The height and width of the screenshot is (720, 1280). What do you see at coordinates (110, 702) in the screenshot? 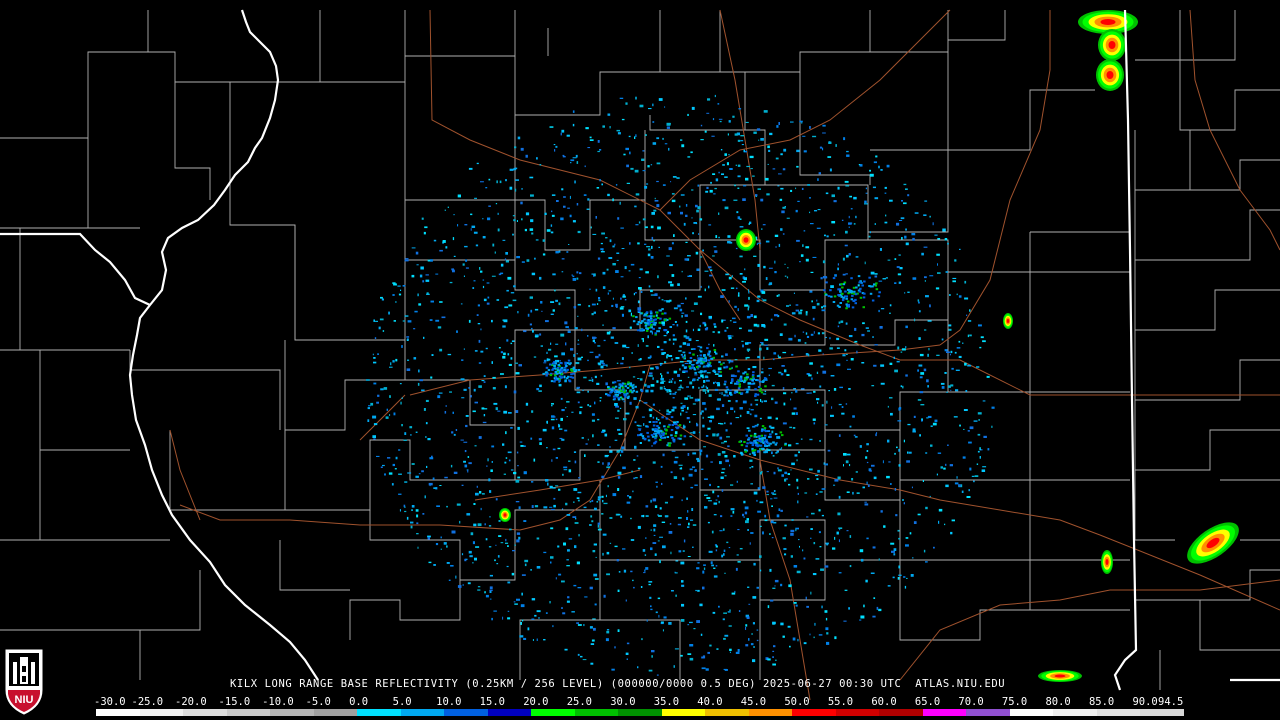
I see `scale-label: -30.0` at bounding box center [110, 702].